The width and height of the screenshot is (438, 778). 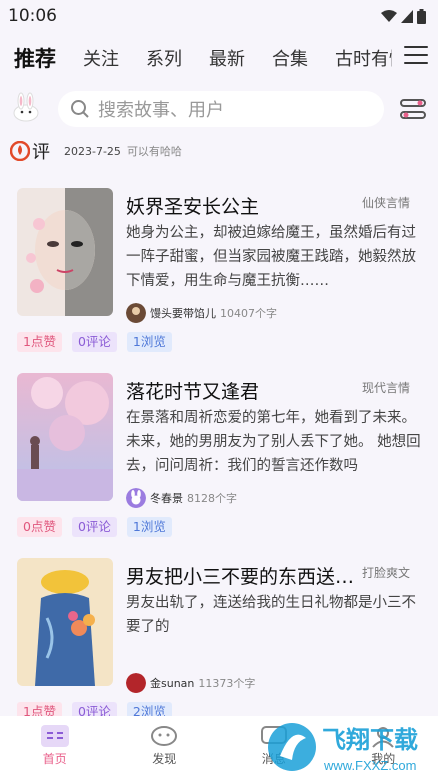 I want to click on story-author: 金sunan 11373个字, so click(x=190, y=683).